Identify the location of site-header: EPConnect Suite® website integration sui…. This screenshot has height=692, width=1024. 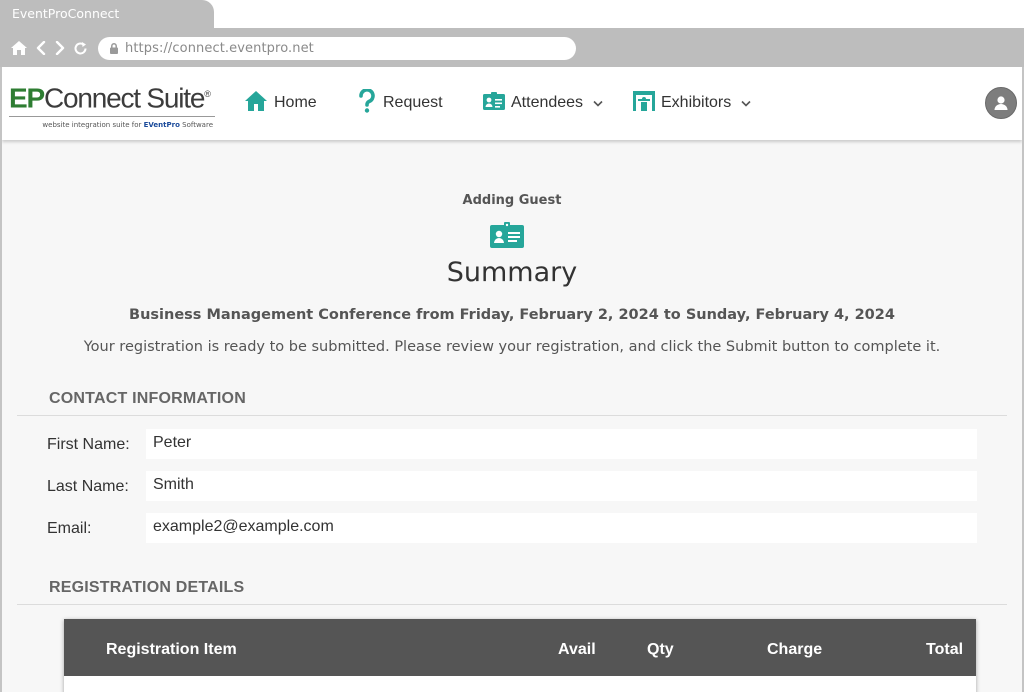
(512, 103).